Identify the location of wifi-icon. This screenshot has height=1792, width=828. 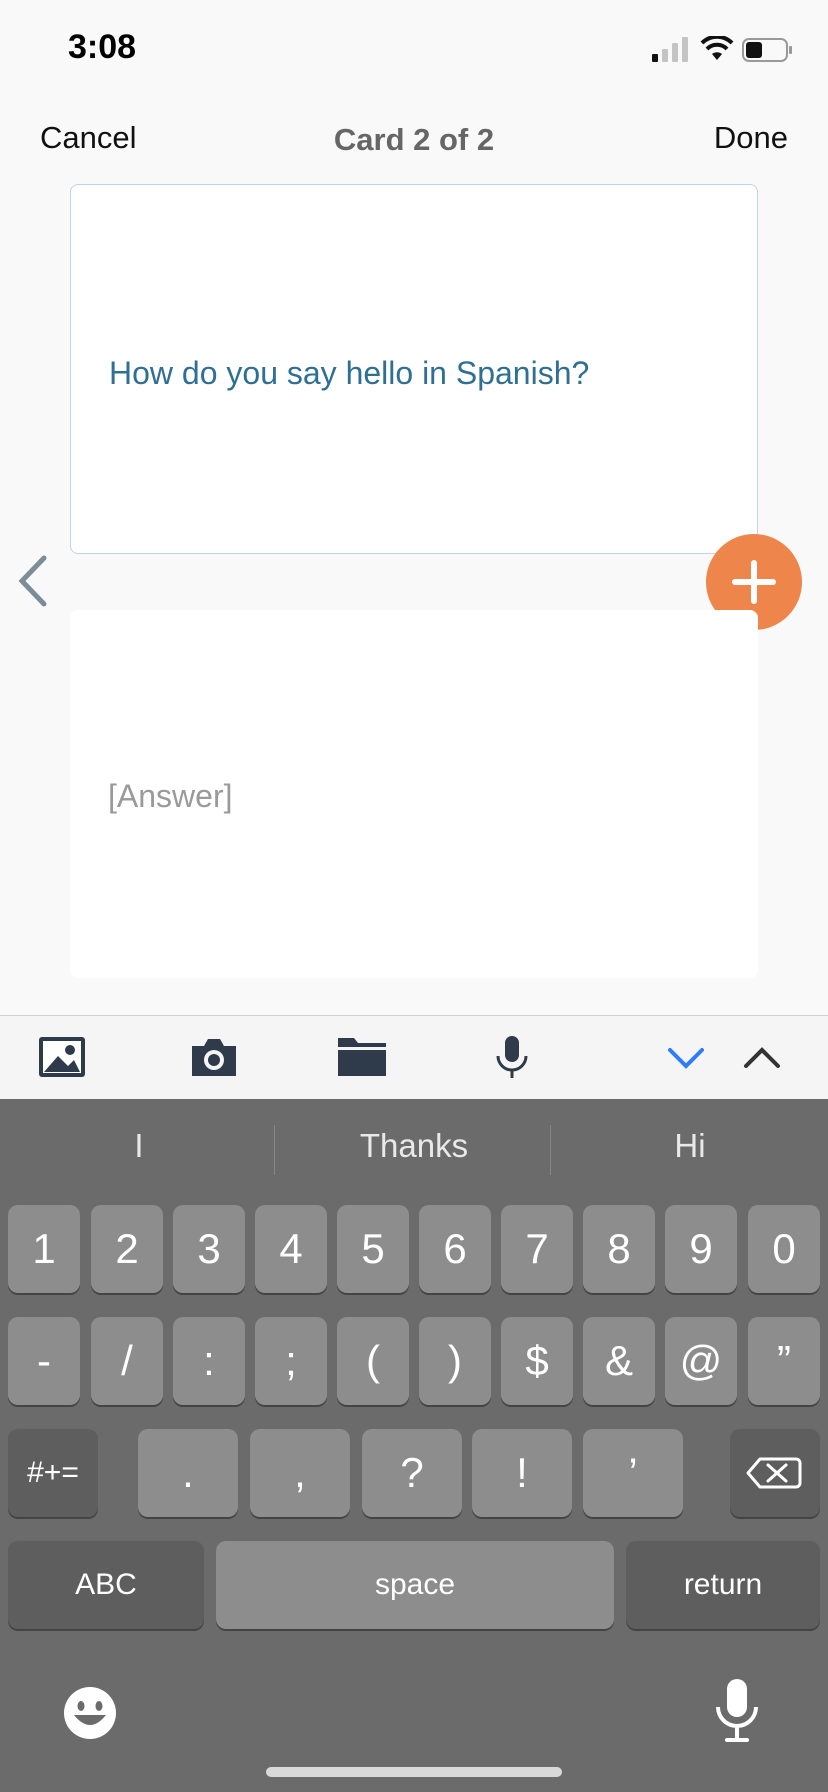
(717, 48).